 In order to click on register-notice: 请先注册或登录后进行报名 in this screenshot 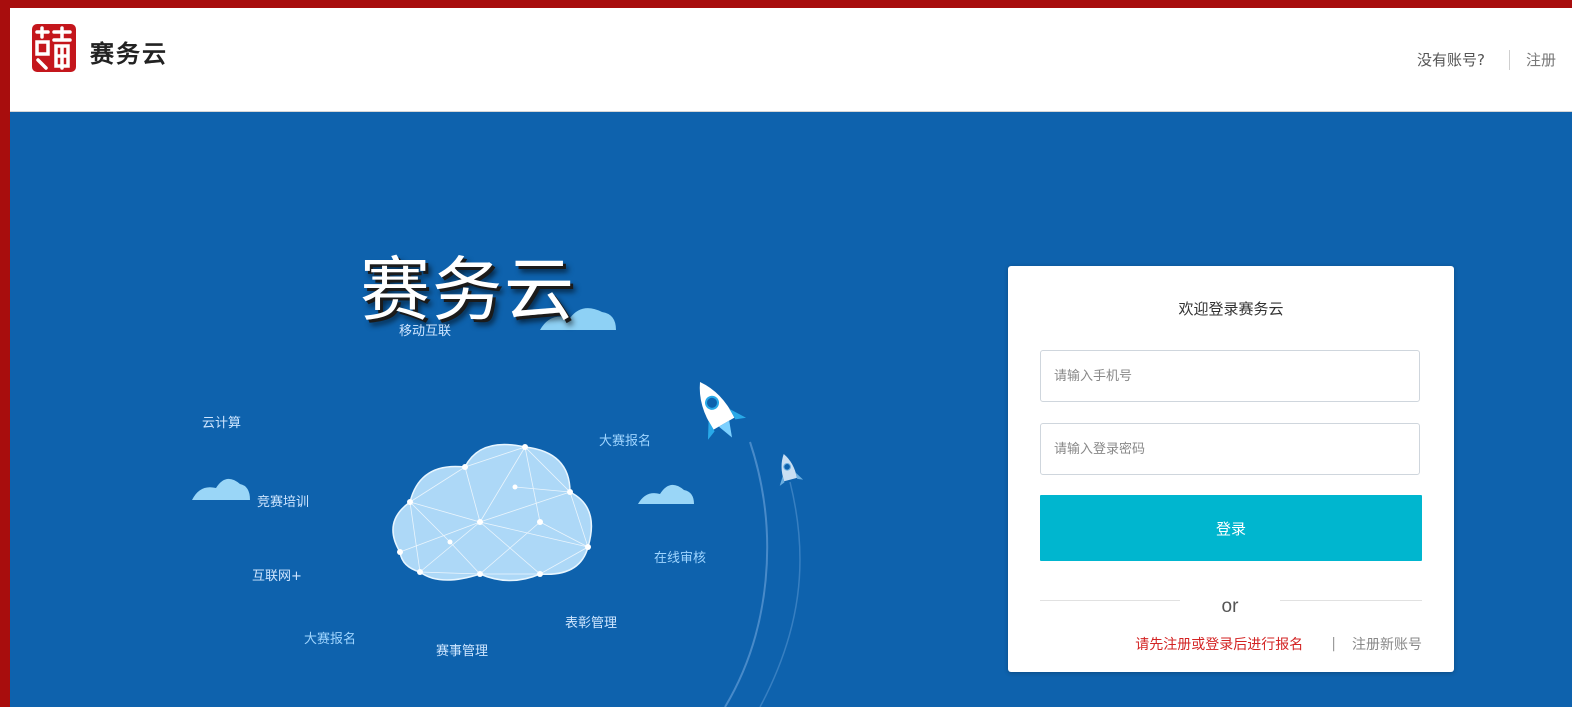, I will do `click(1219, 645)`.